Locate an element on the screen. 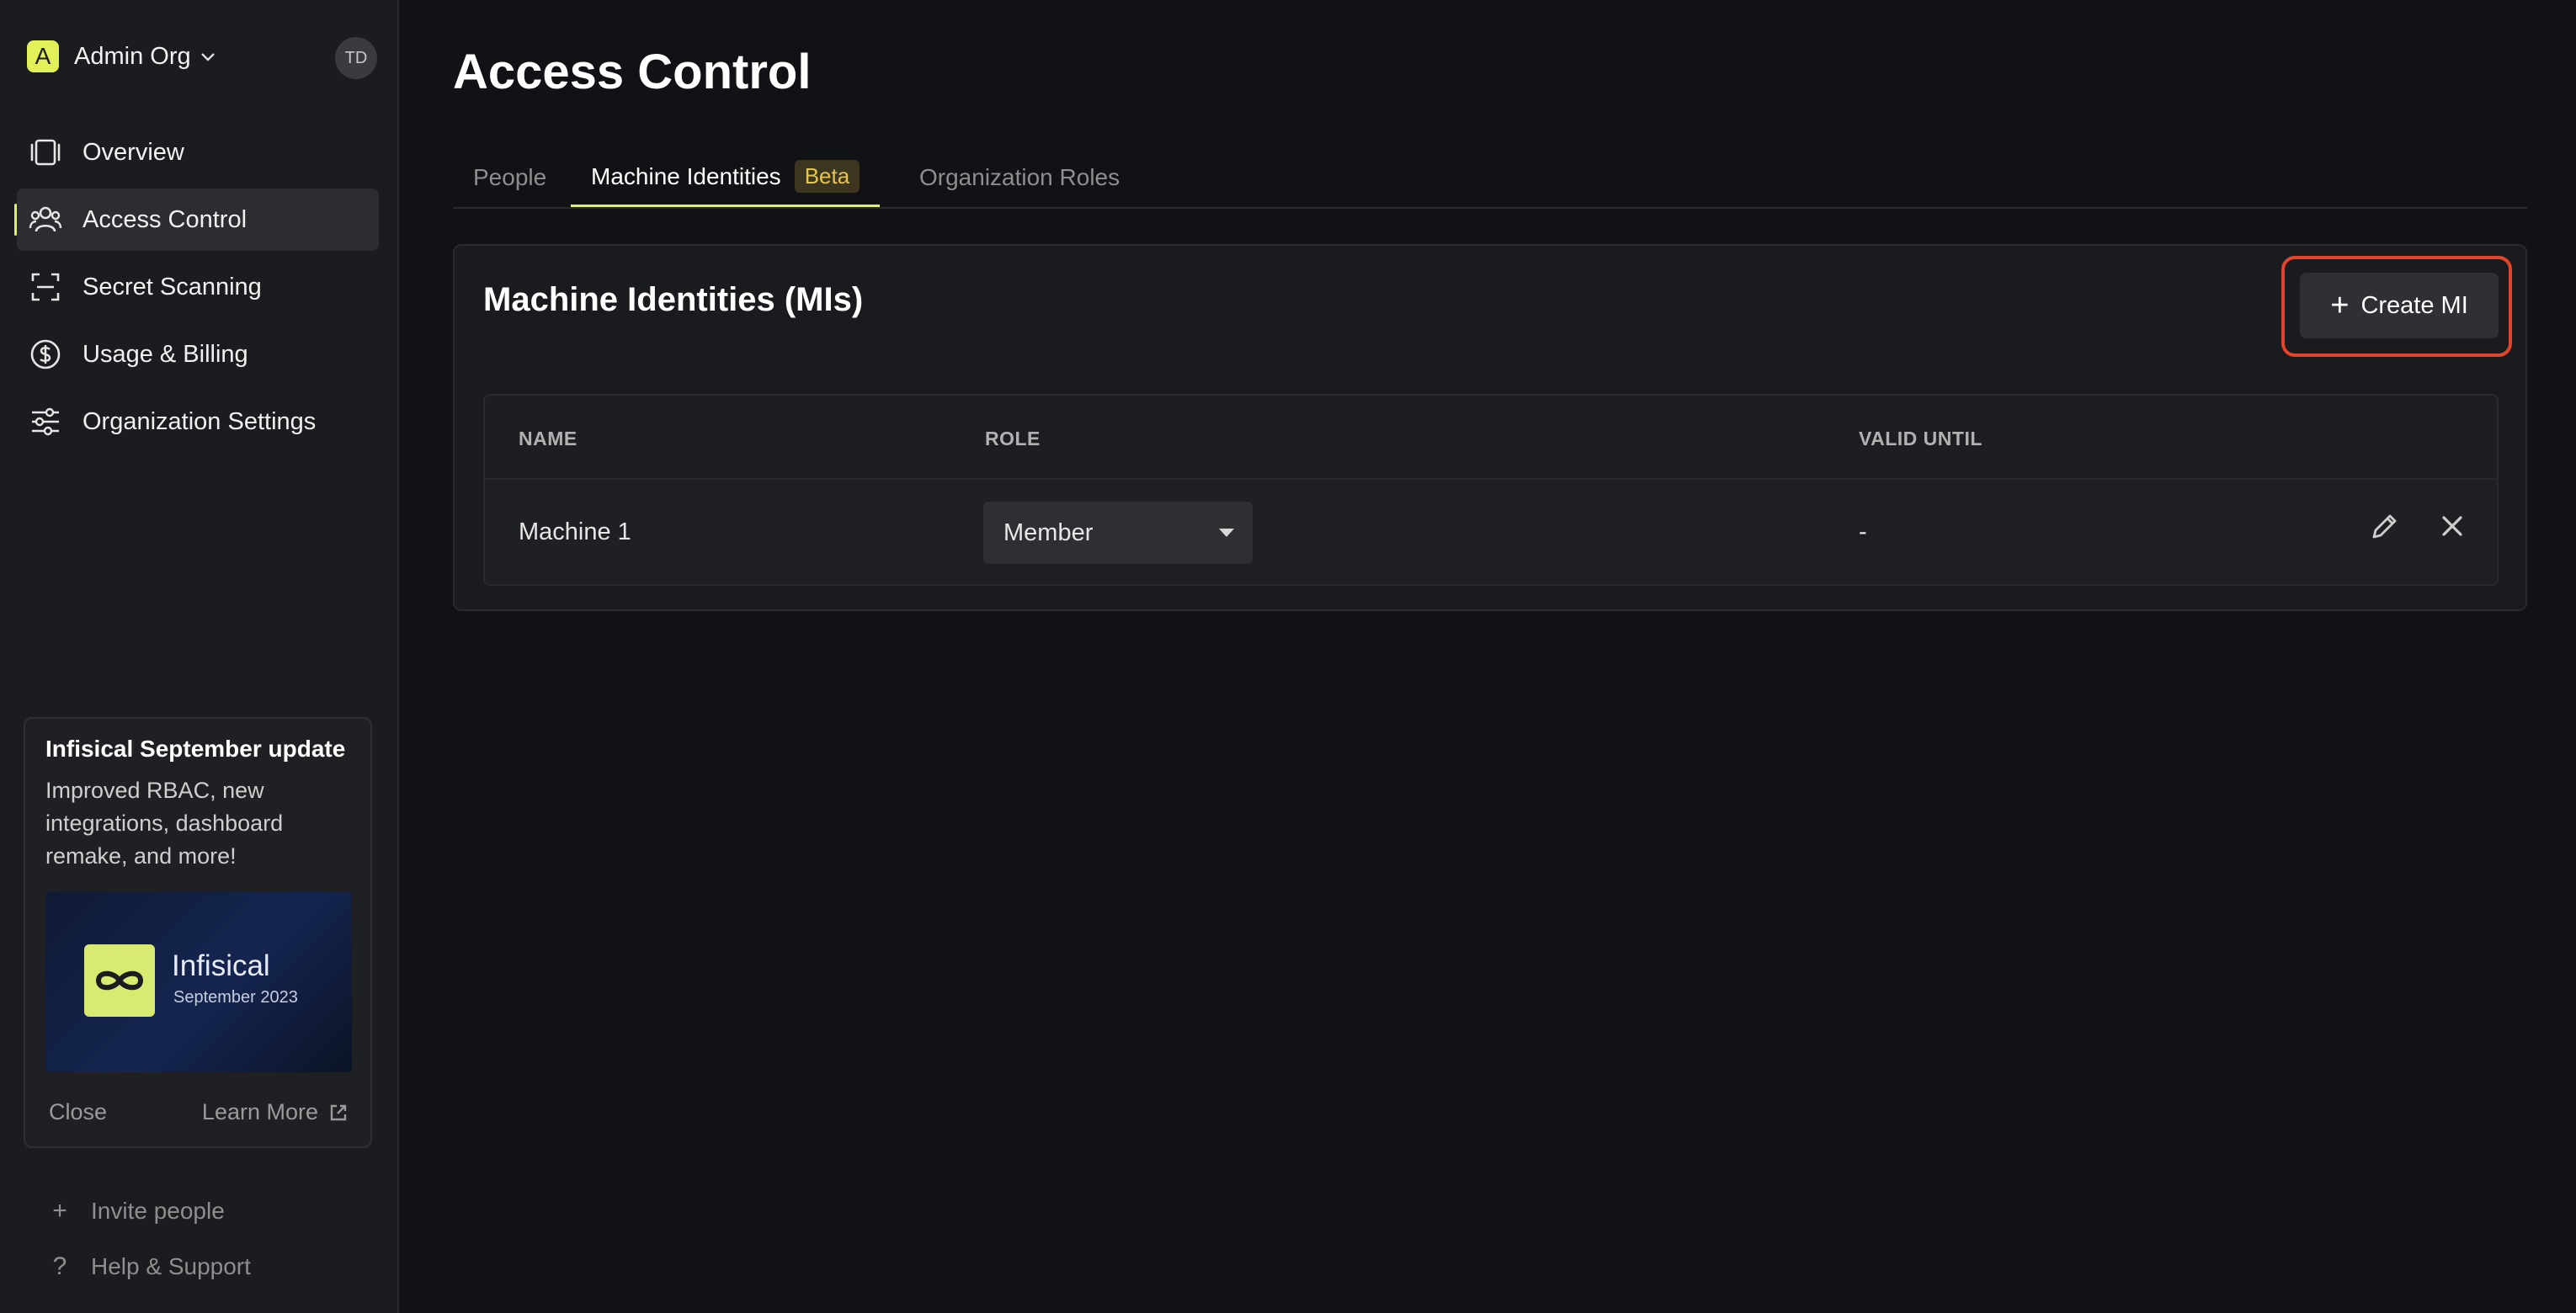  role-select: Member is located at coordinates (1118, 533).